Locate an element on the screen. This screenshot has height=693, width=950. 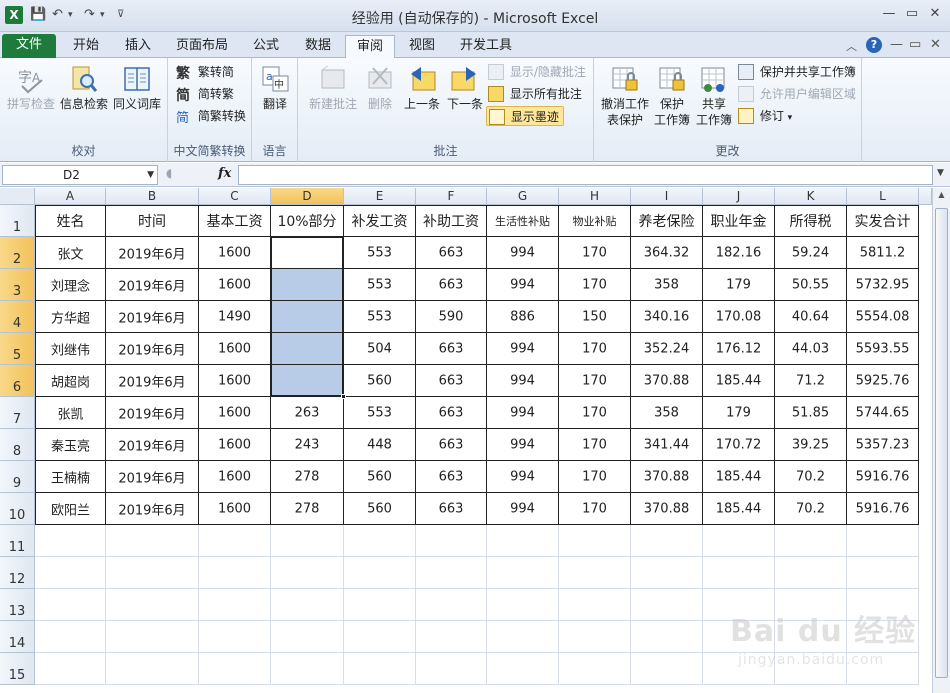
column-header-i: I is located at coordinates (667, 196).